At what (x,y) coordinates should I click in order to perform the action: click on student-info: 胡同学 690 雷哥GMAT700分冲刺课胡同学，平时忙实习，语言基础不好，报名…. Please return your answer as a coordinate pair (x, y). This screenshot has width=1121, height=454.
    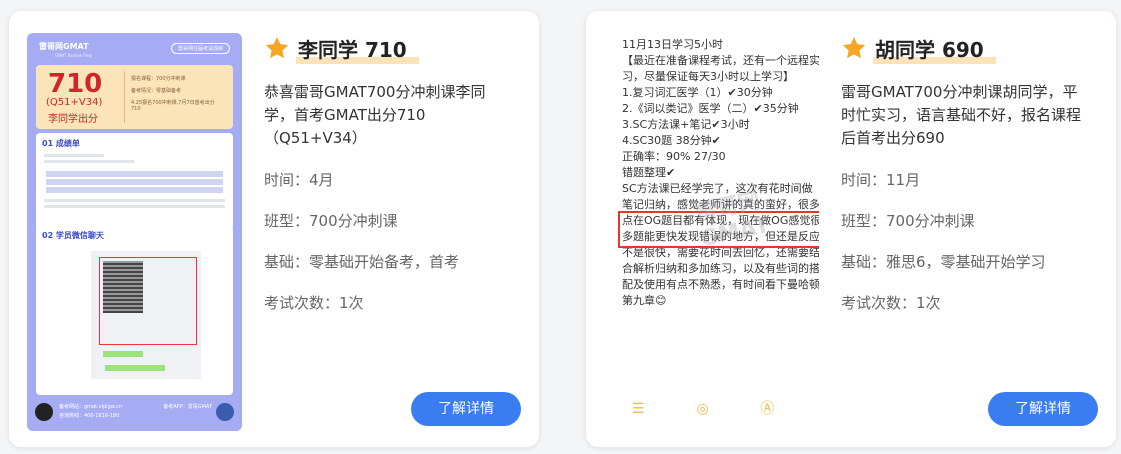
    Looking at the image, I should click on (966, 173).